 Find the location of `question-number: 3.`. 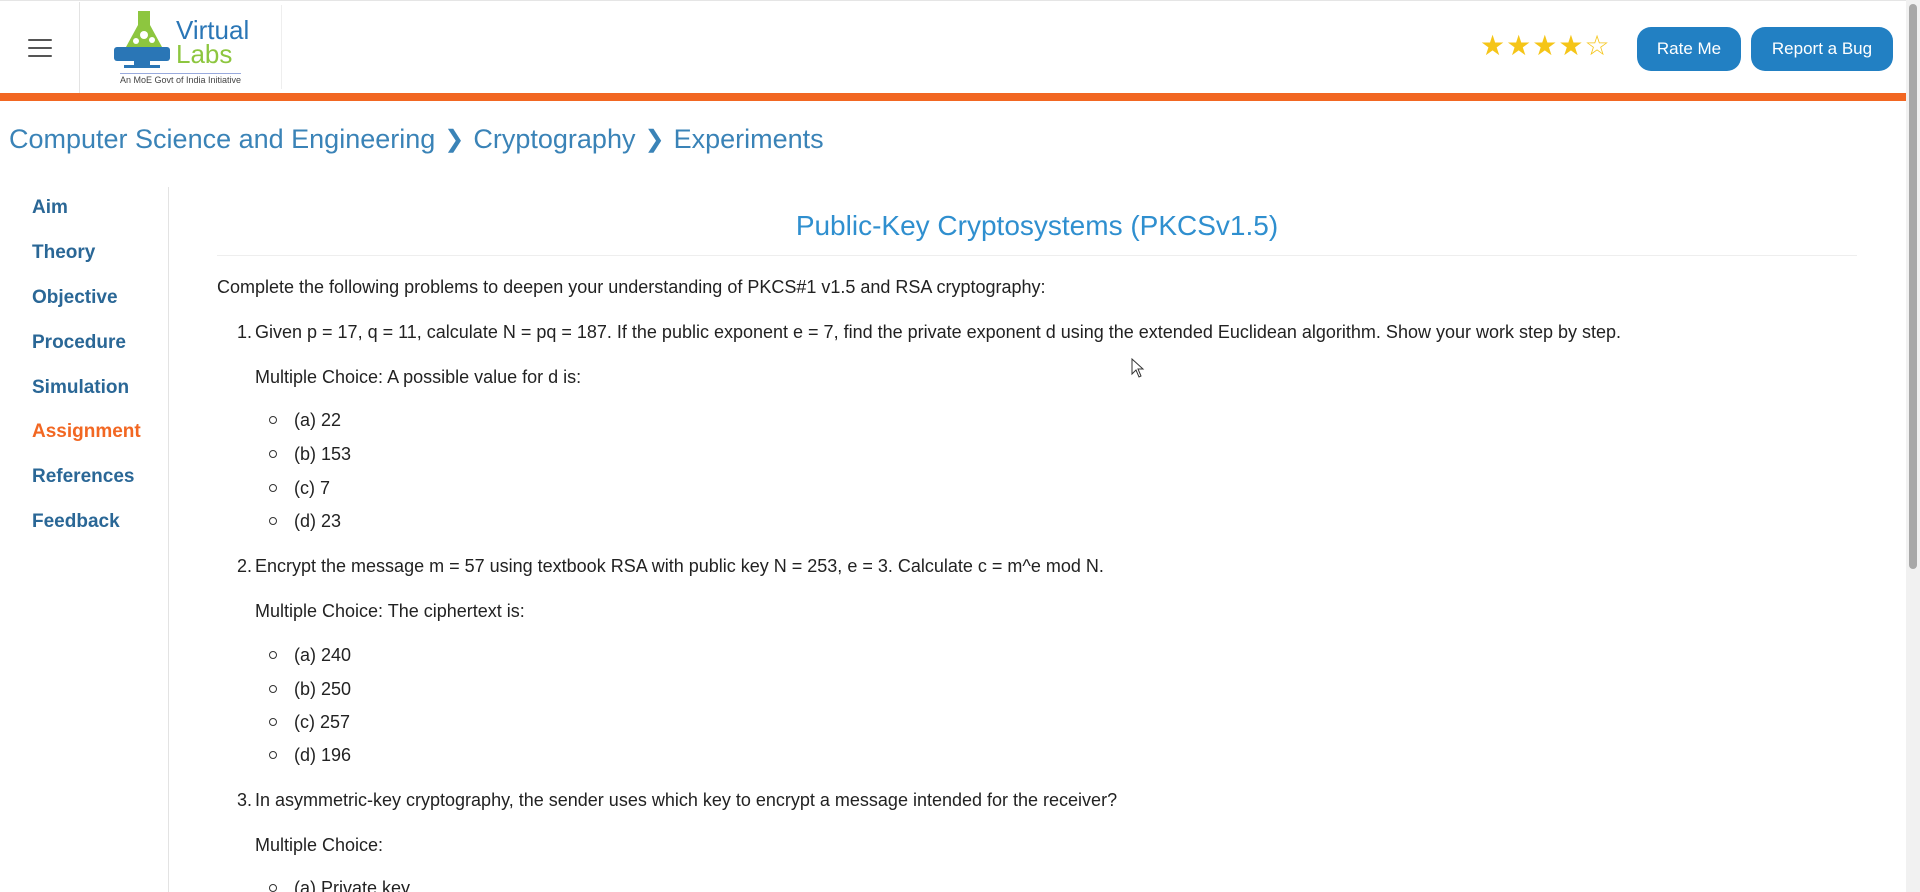

question-number: 3. is located at coordinates (245, 800).